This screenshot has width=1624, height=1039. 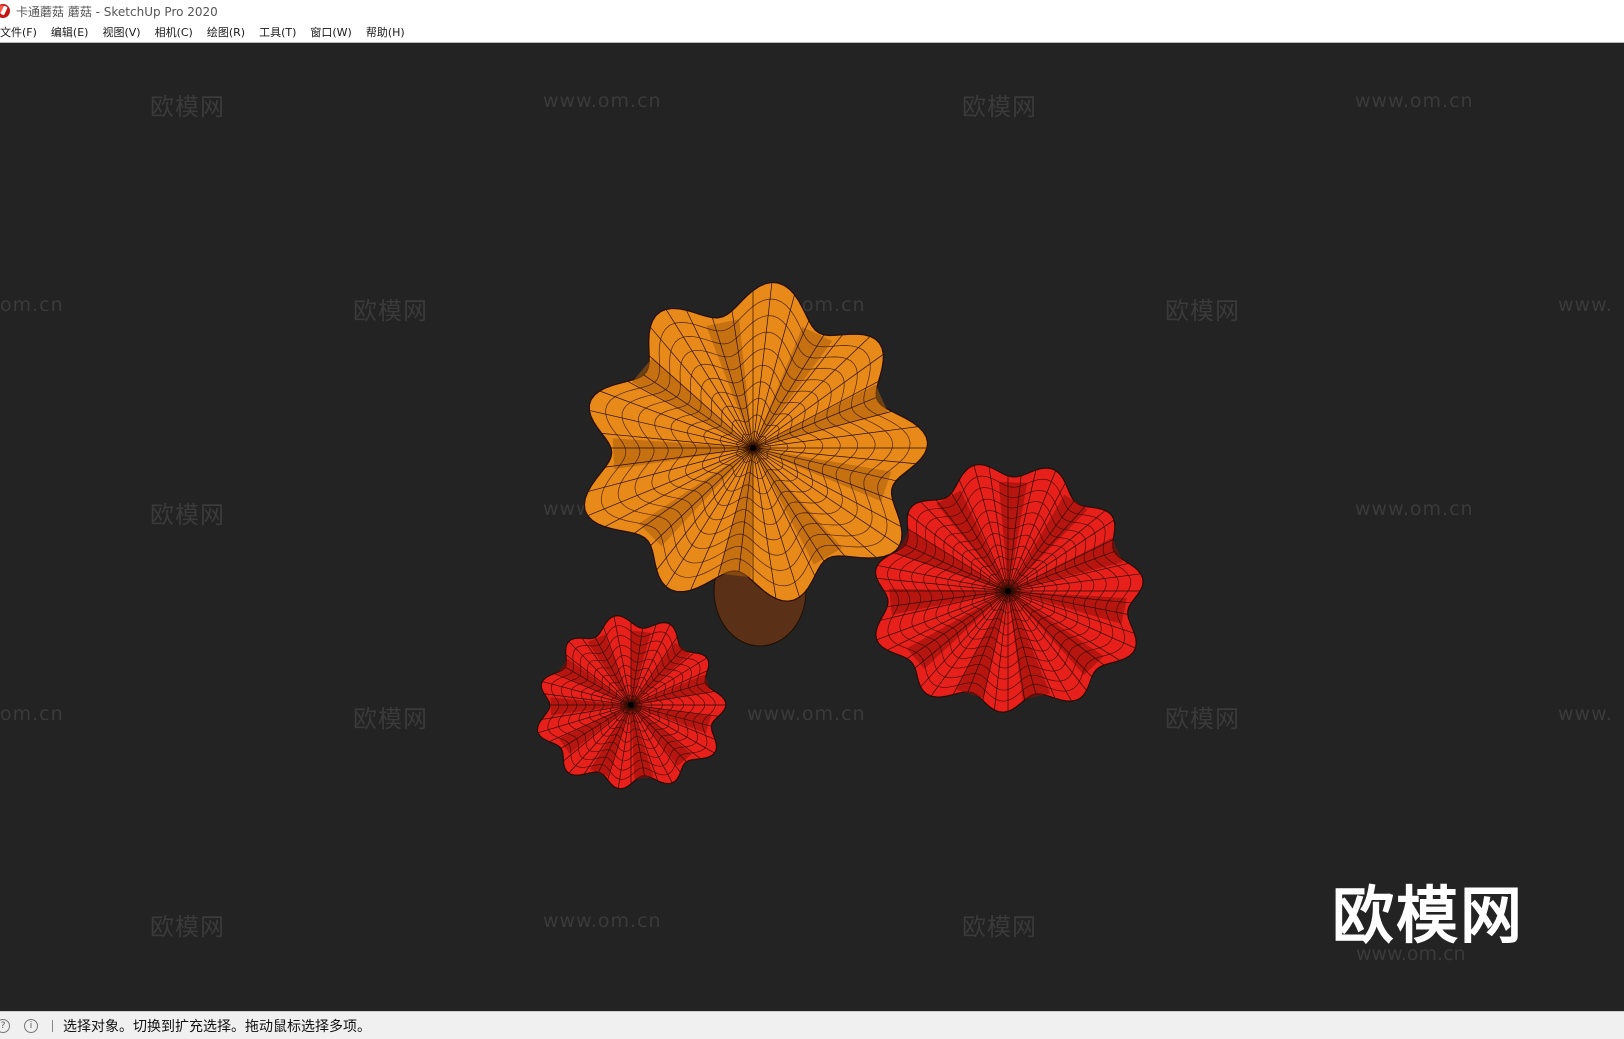 I want to click on sketchup-logo-icon, so click(x=5, y=11).